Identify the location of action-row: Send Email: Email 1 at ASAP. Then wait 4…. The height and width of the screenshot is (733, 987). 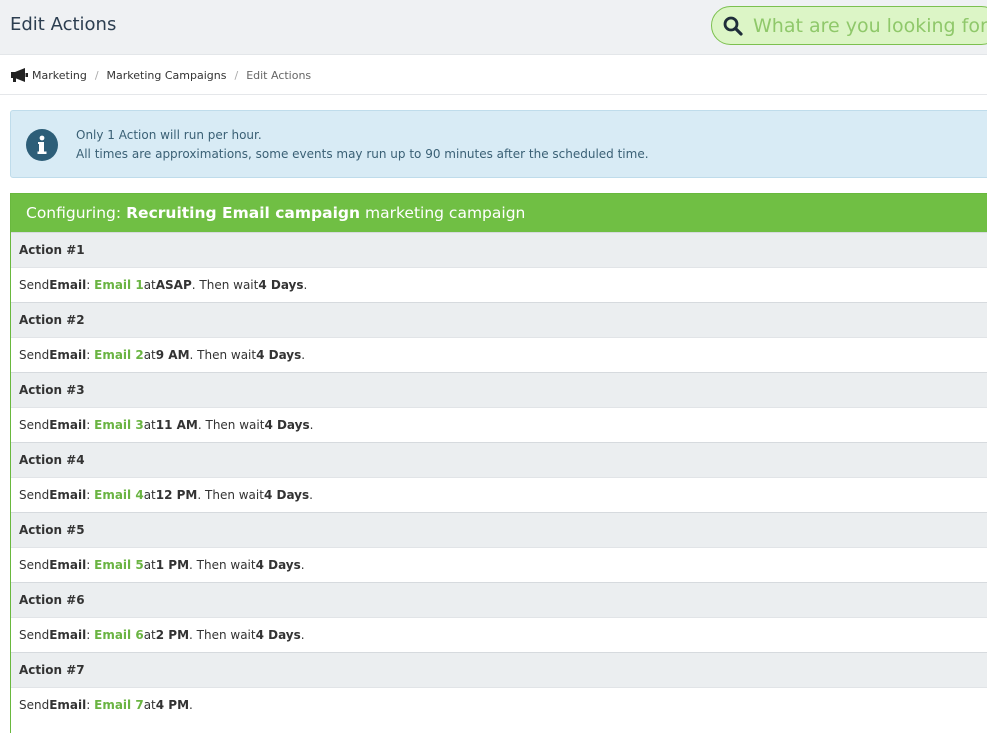
(499, 284).